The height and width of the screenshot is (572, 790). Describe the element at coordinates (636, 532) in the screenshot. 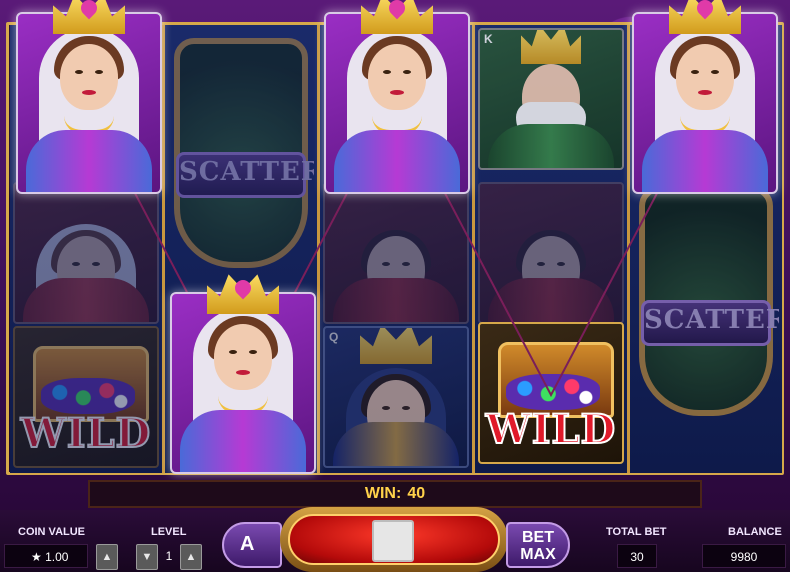

I see `total-bet-label: TOTAL BET` at that location.